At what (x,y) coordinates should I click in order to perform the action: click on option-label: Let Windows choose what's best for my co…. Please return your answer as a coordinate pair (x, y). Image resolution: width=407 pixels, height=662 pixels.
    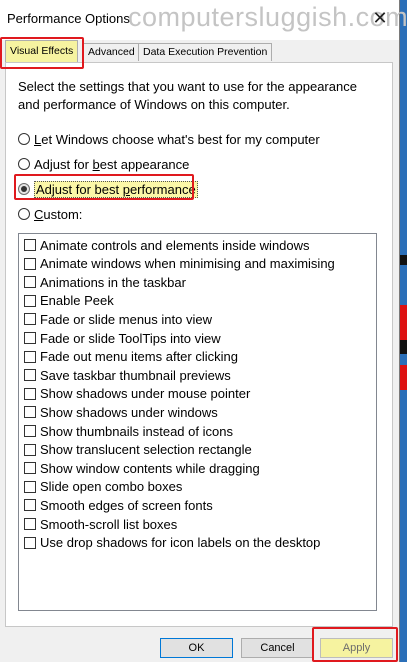
    Looking at the image, I should click on (177, 139).